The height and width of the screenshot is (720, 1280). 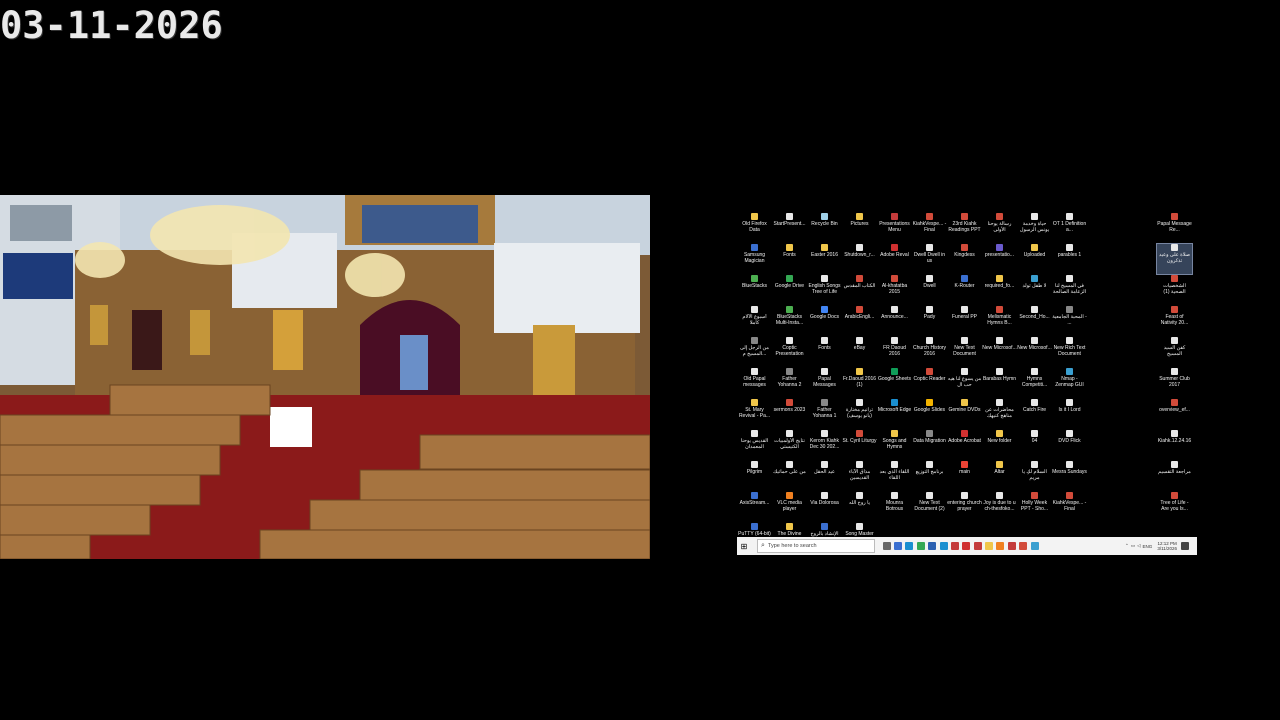 What do you see at coordinates (816, 546) in the screenshot?
I see `taskbar-search-input: ⌕ Type here to search` at bounding box center [816, 546].